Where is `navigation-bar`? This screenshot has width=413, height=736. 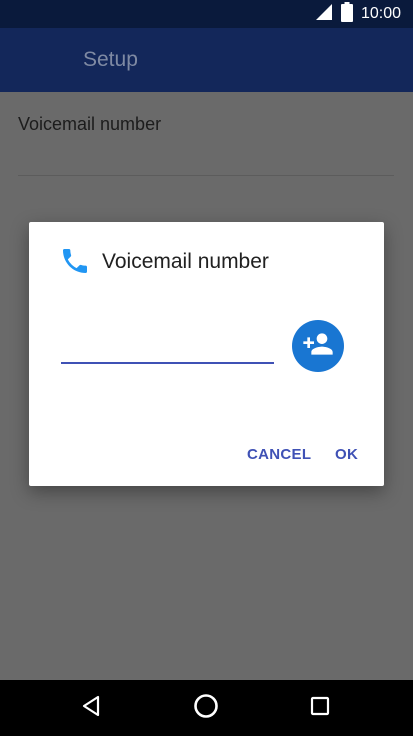
navigation-bar is located at coordinates (206, 708).